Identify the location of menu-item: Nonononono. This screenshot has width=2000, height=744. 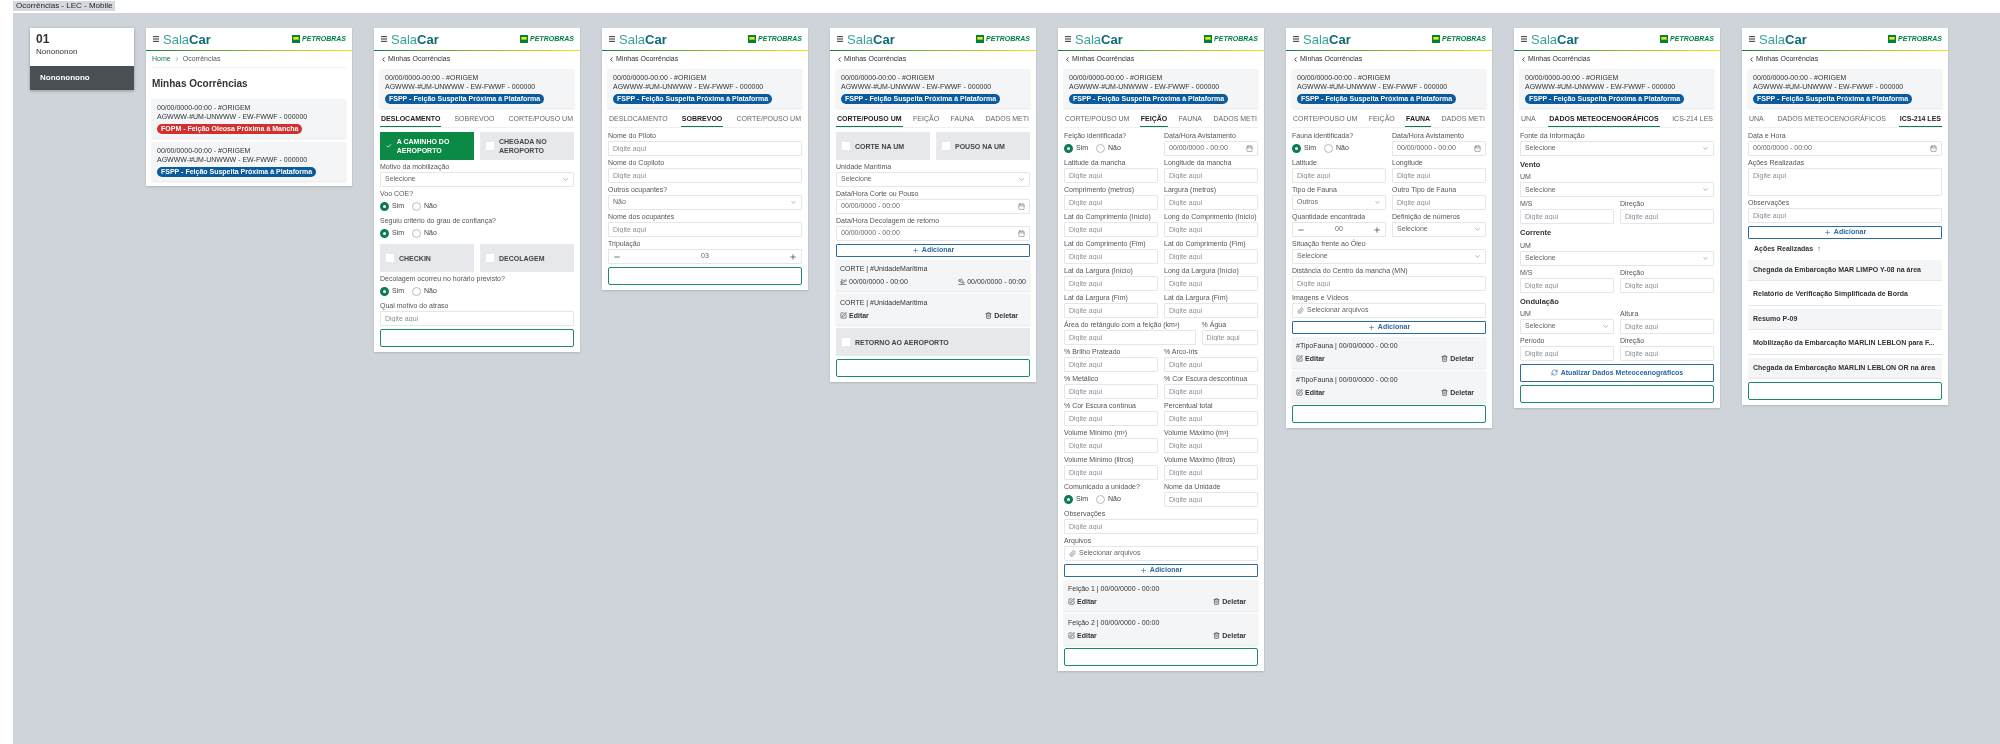
(82, 78).